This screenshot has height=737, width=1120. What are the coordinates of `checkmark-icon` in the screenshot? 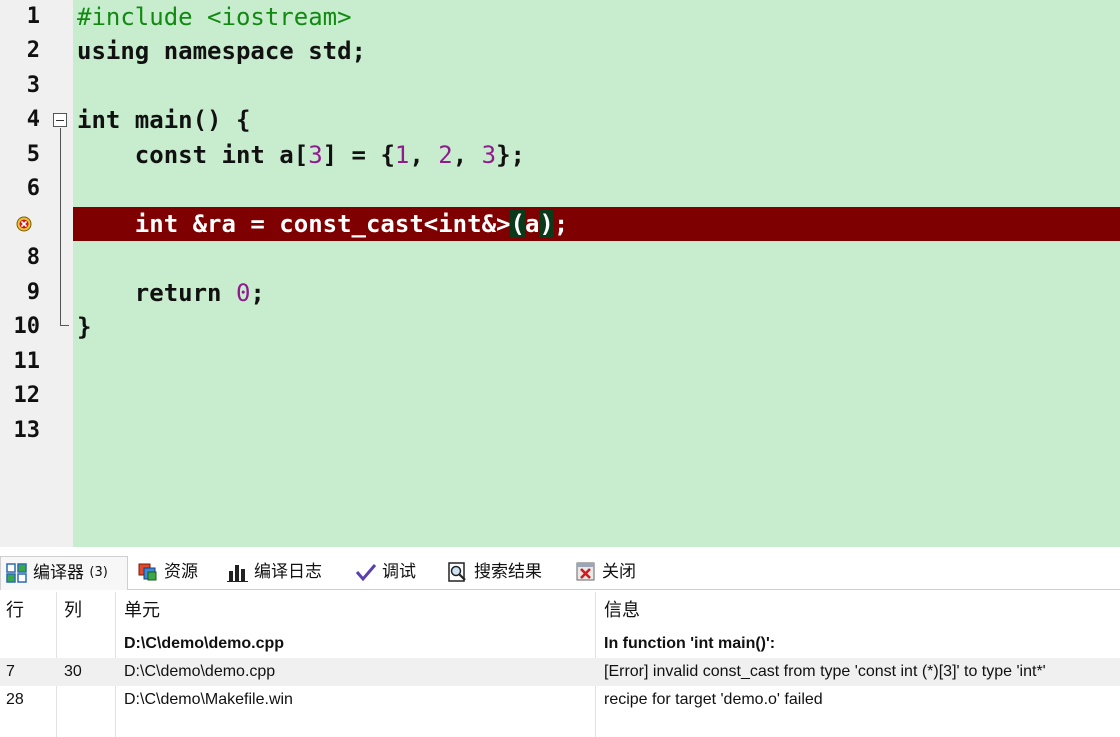 It's located at (366, 572).